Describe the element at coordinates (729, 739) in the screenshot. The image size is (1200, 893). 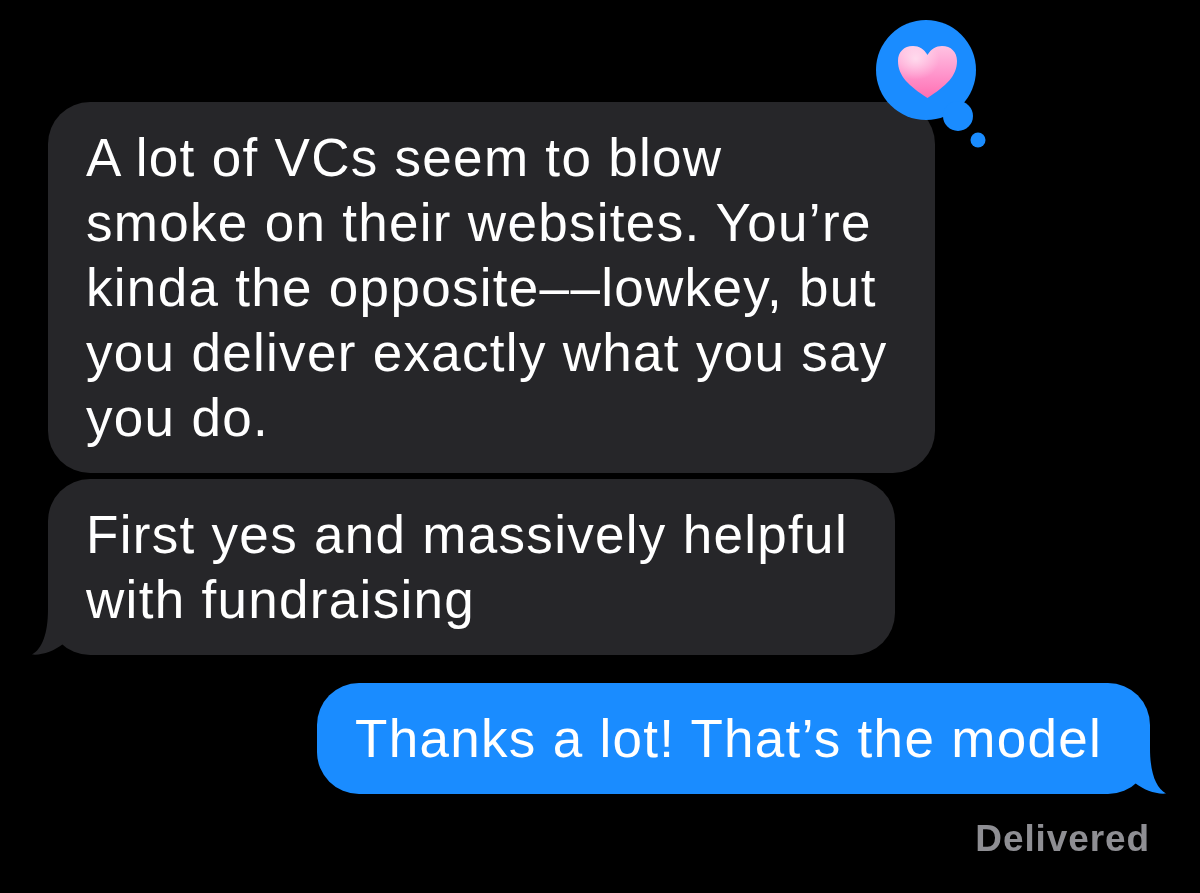
I see `message-text: Thanks a lot! That’s the model` at that location.